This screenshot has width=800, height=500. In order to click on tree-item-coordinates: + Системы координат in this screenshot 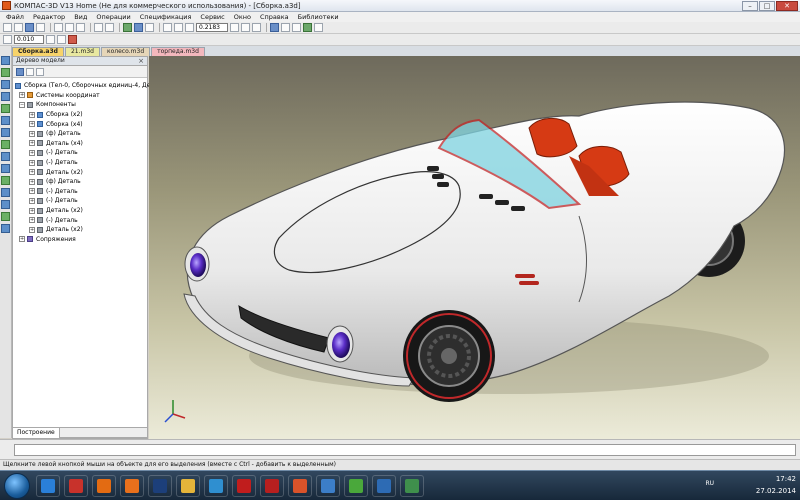, I will do `click(80, 96)`.